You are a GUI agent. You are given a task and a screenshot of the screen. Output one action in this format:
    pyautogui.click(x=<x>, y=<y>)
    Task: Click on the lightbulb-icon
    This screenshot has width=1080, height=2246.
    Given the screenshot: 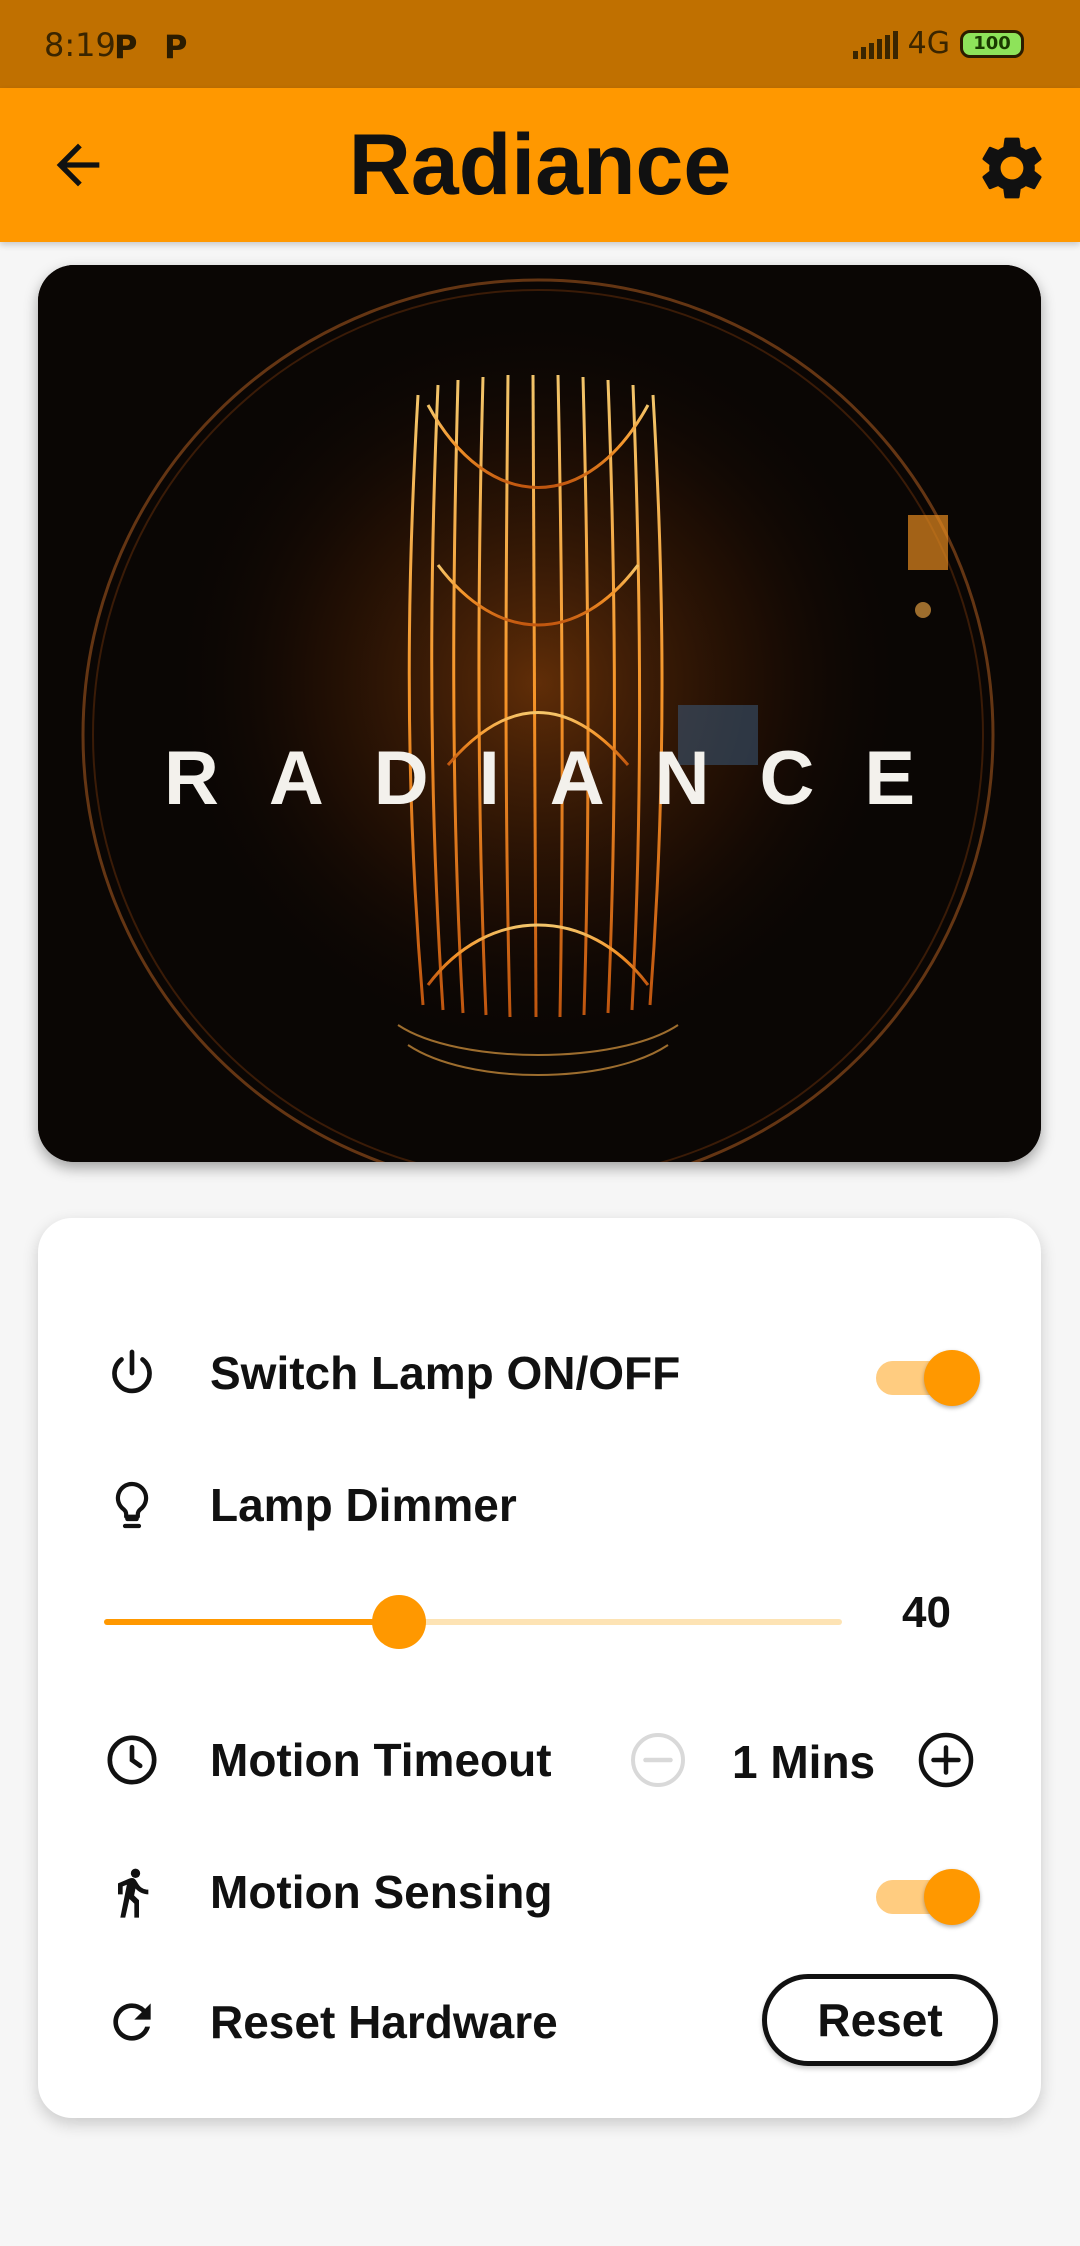 What is the action you would take?
    pyautogui.click(x=132, y=1505)
    